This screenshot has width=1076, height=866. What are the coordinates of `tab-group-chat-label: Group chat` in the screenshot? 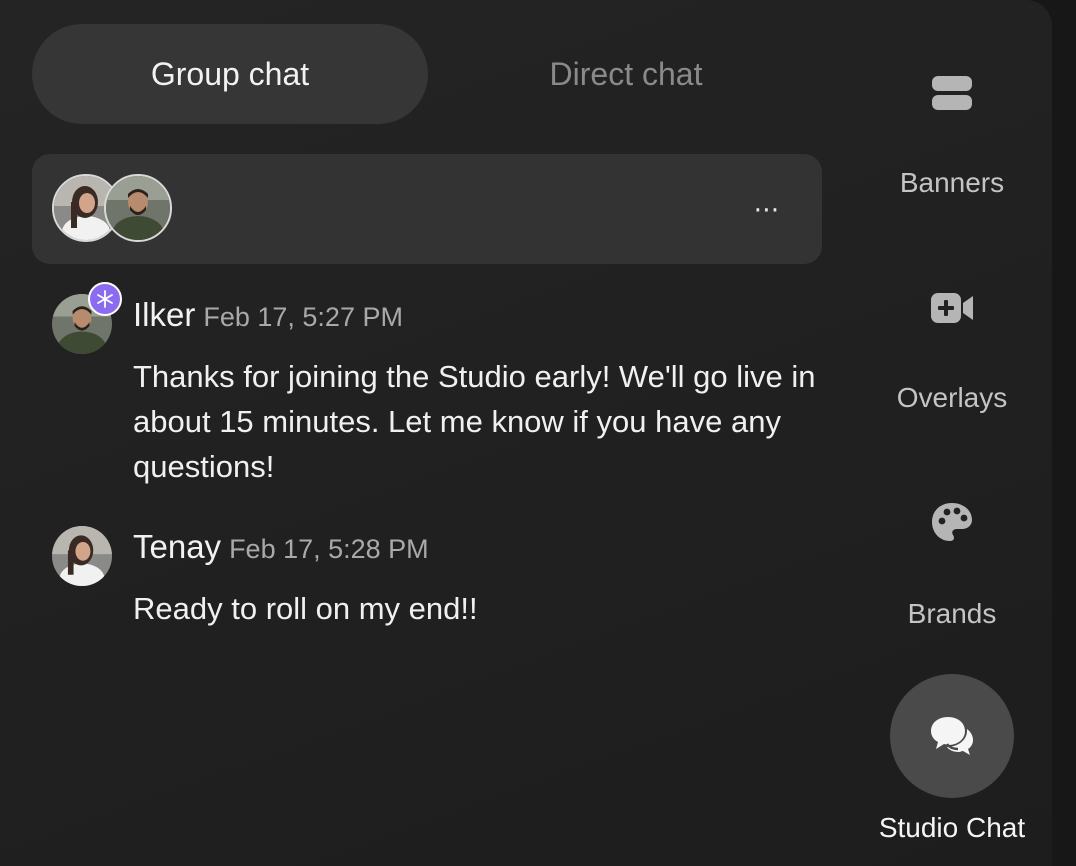 It's located at (230, 73).